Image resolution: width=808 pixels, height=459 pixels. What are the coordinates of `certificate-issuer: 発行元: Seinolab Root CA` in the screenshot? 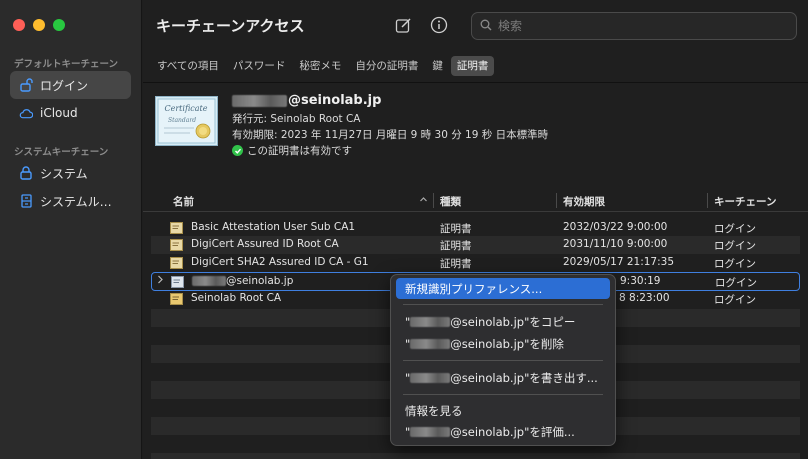 It's located at (296, 119).